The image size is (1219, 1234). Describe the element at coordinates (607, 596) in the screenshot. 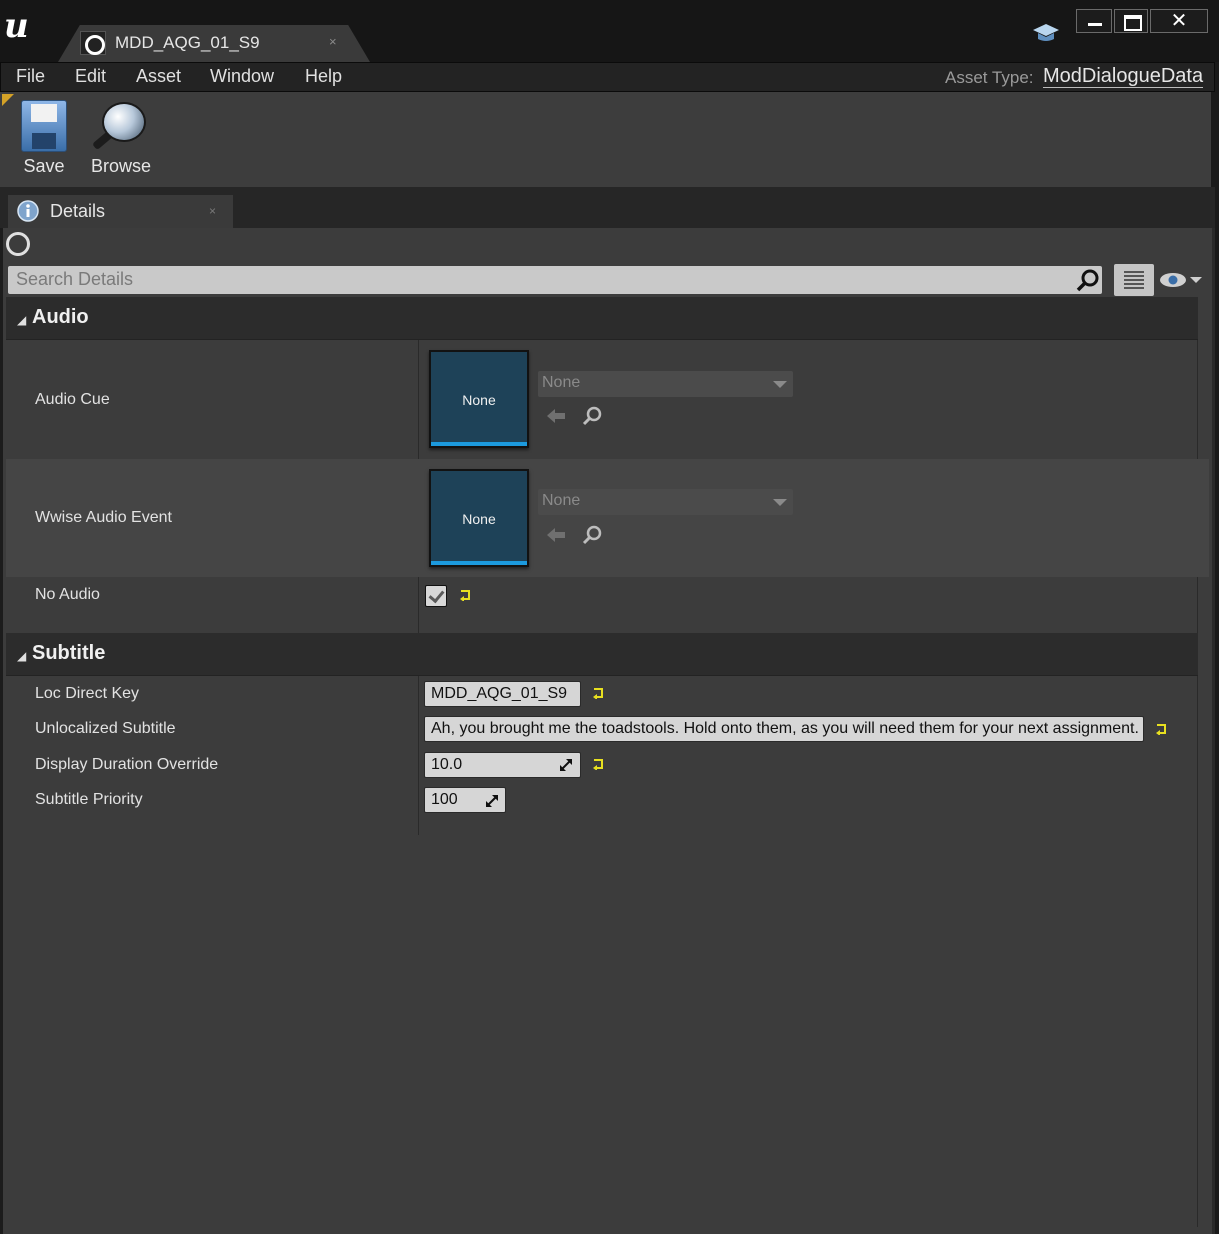

I see `property-row-no-audio: No Audio` at that location.